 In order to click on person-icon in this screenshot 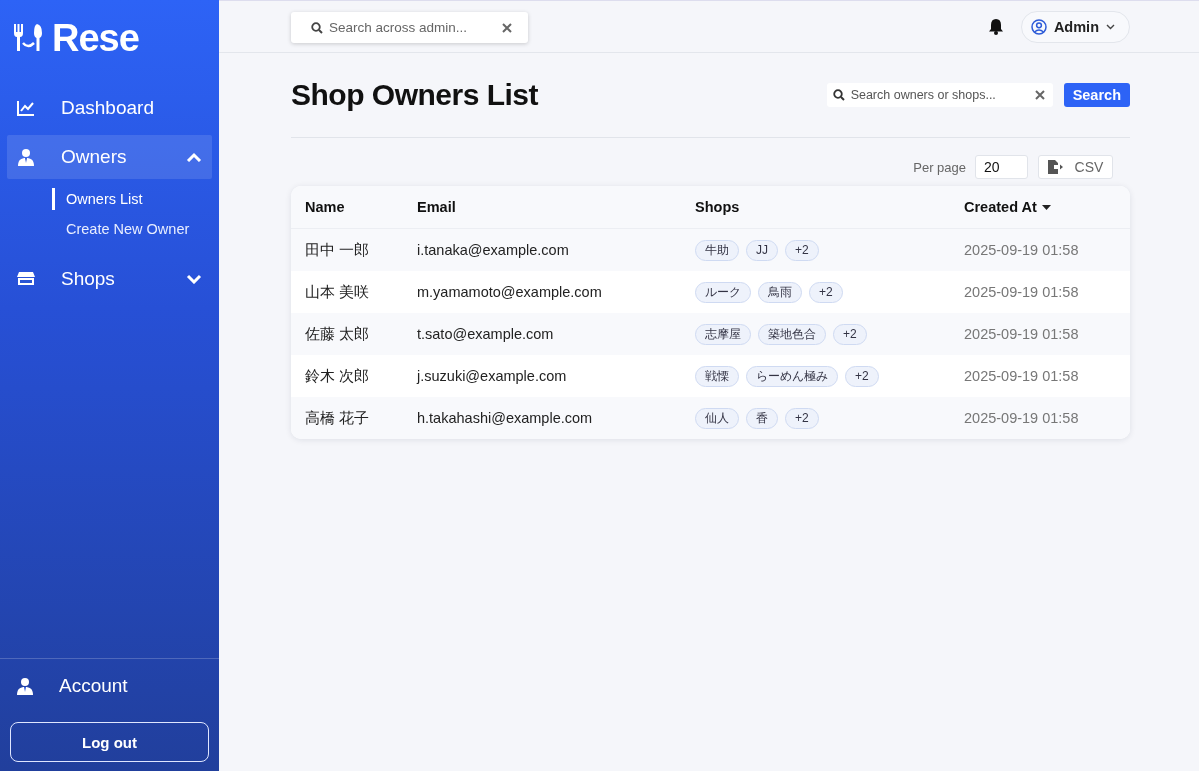, I will do `click(26, 157)`.